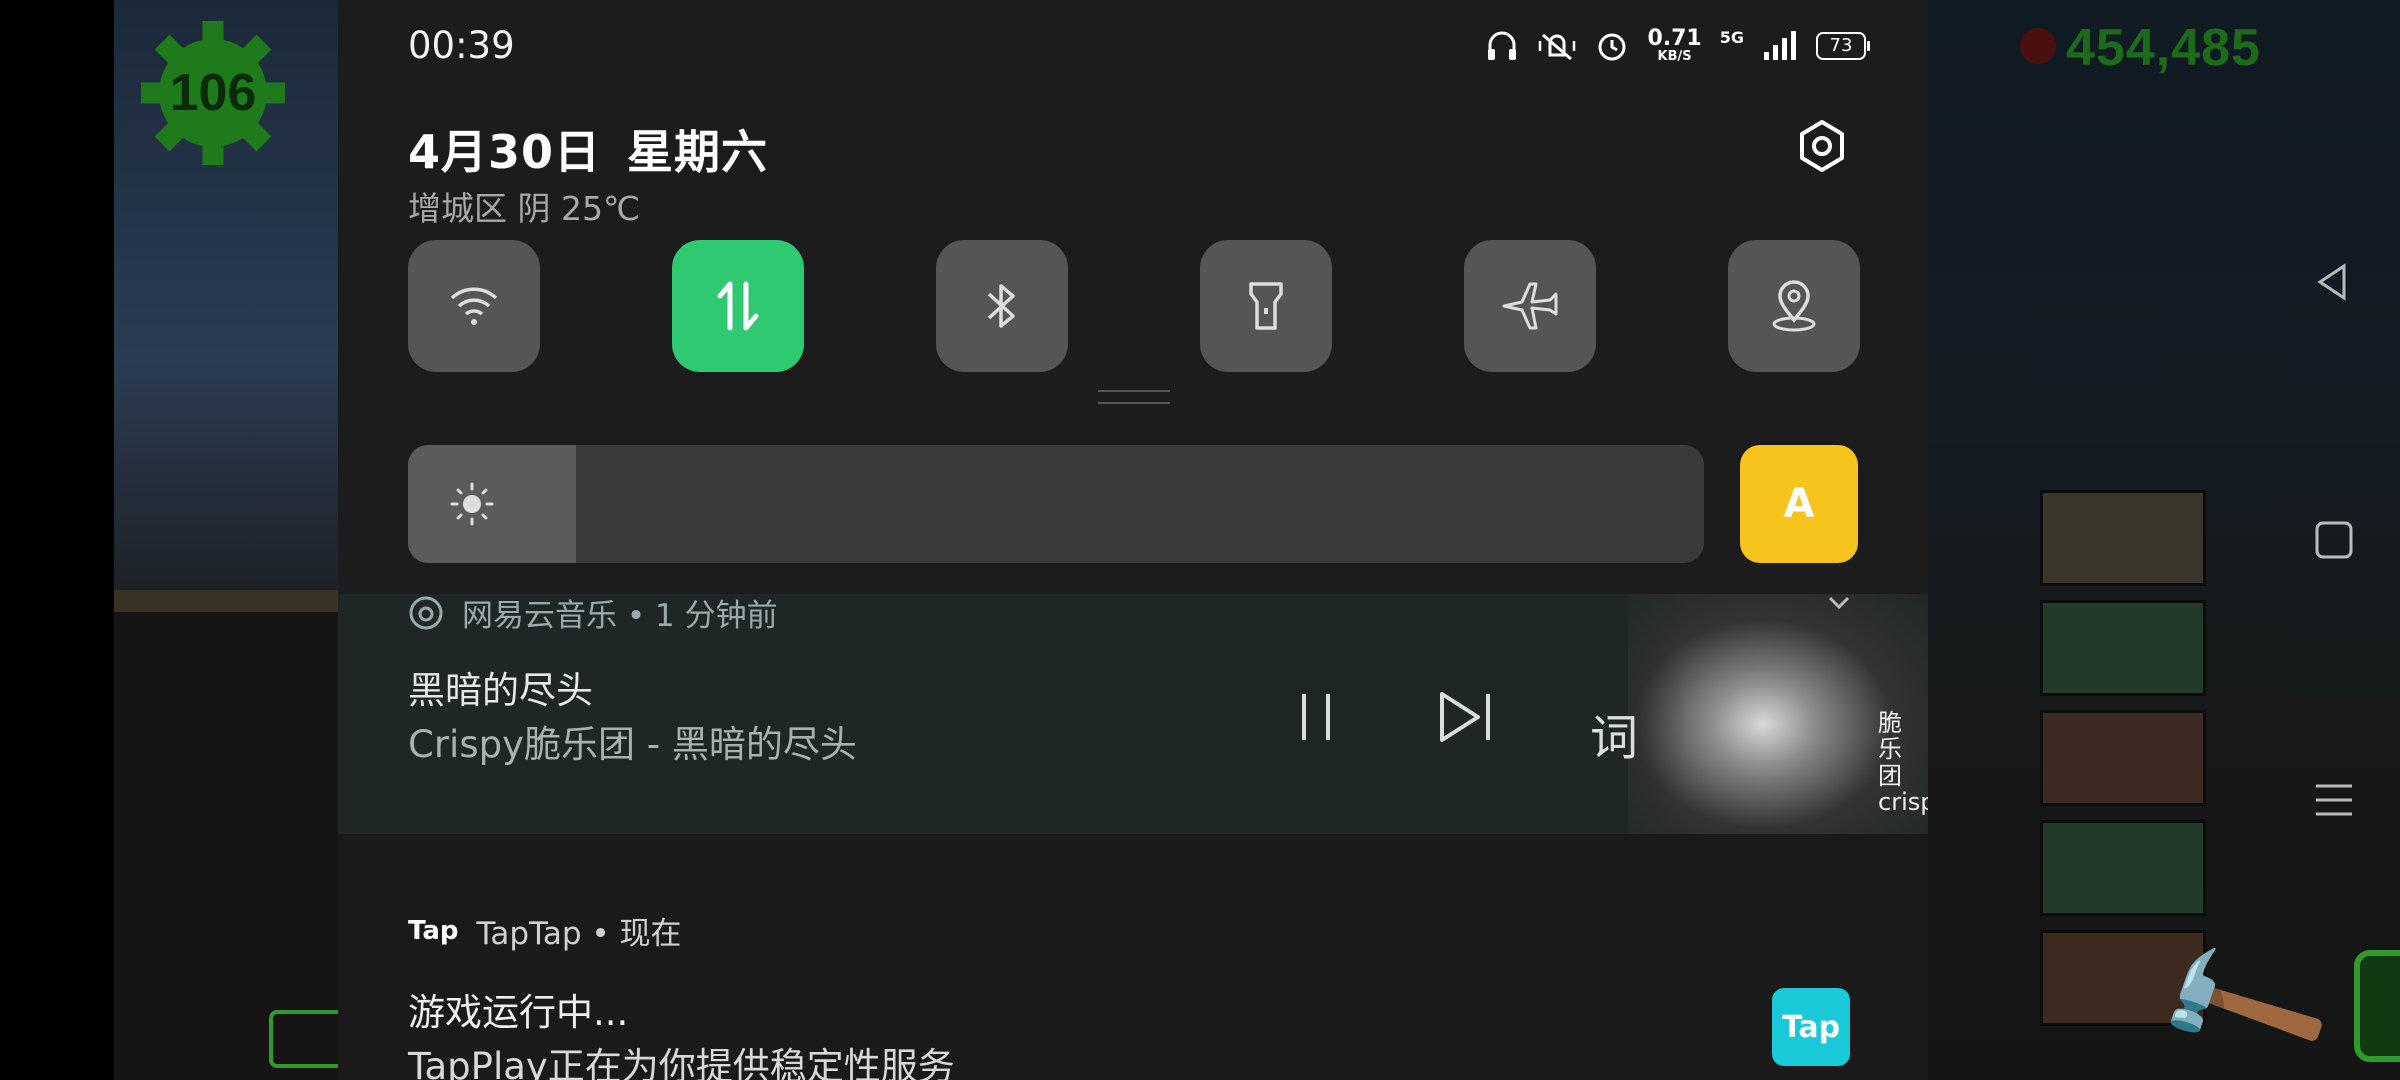 This screenshot has width=2400, height=1080. What do you see at coordinates (1780, 45) in the screenshot?
I see `signal-icon` at bounding box center [1780, 45].